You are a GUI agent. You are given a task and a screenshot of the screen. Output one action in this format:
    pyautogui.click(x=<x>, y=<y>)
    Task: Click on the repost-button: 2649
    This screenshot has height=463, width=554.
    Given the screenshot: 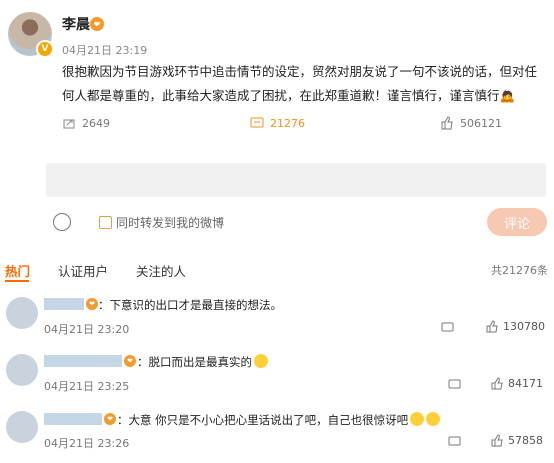 What is the action you would take?
    pyautogui.click(x=86, y=123)
    